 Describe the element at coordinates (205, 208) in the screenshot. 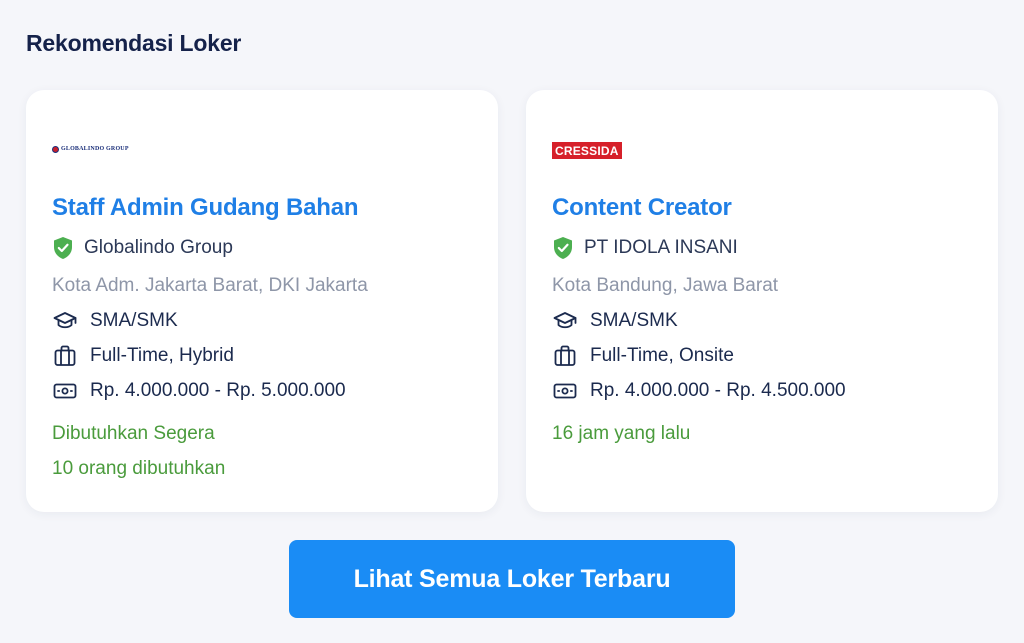

I see `job-title: Staff Admin Gudang Bahan` at that location.